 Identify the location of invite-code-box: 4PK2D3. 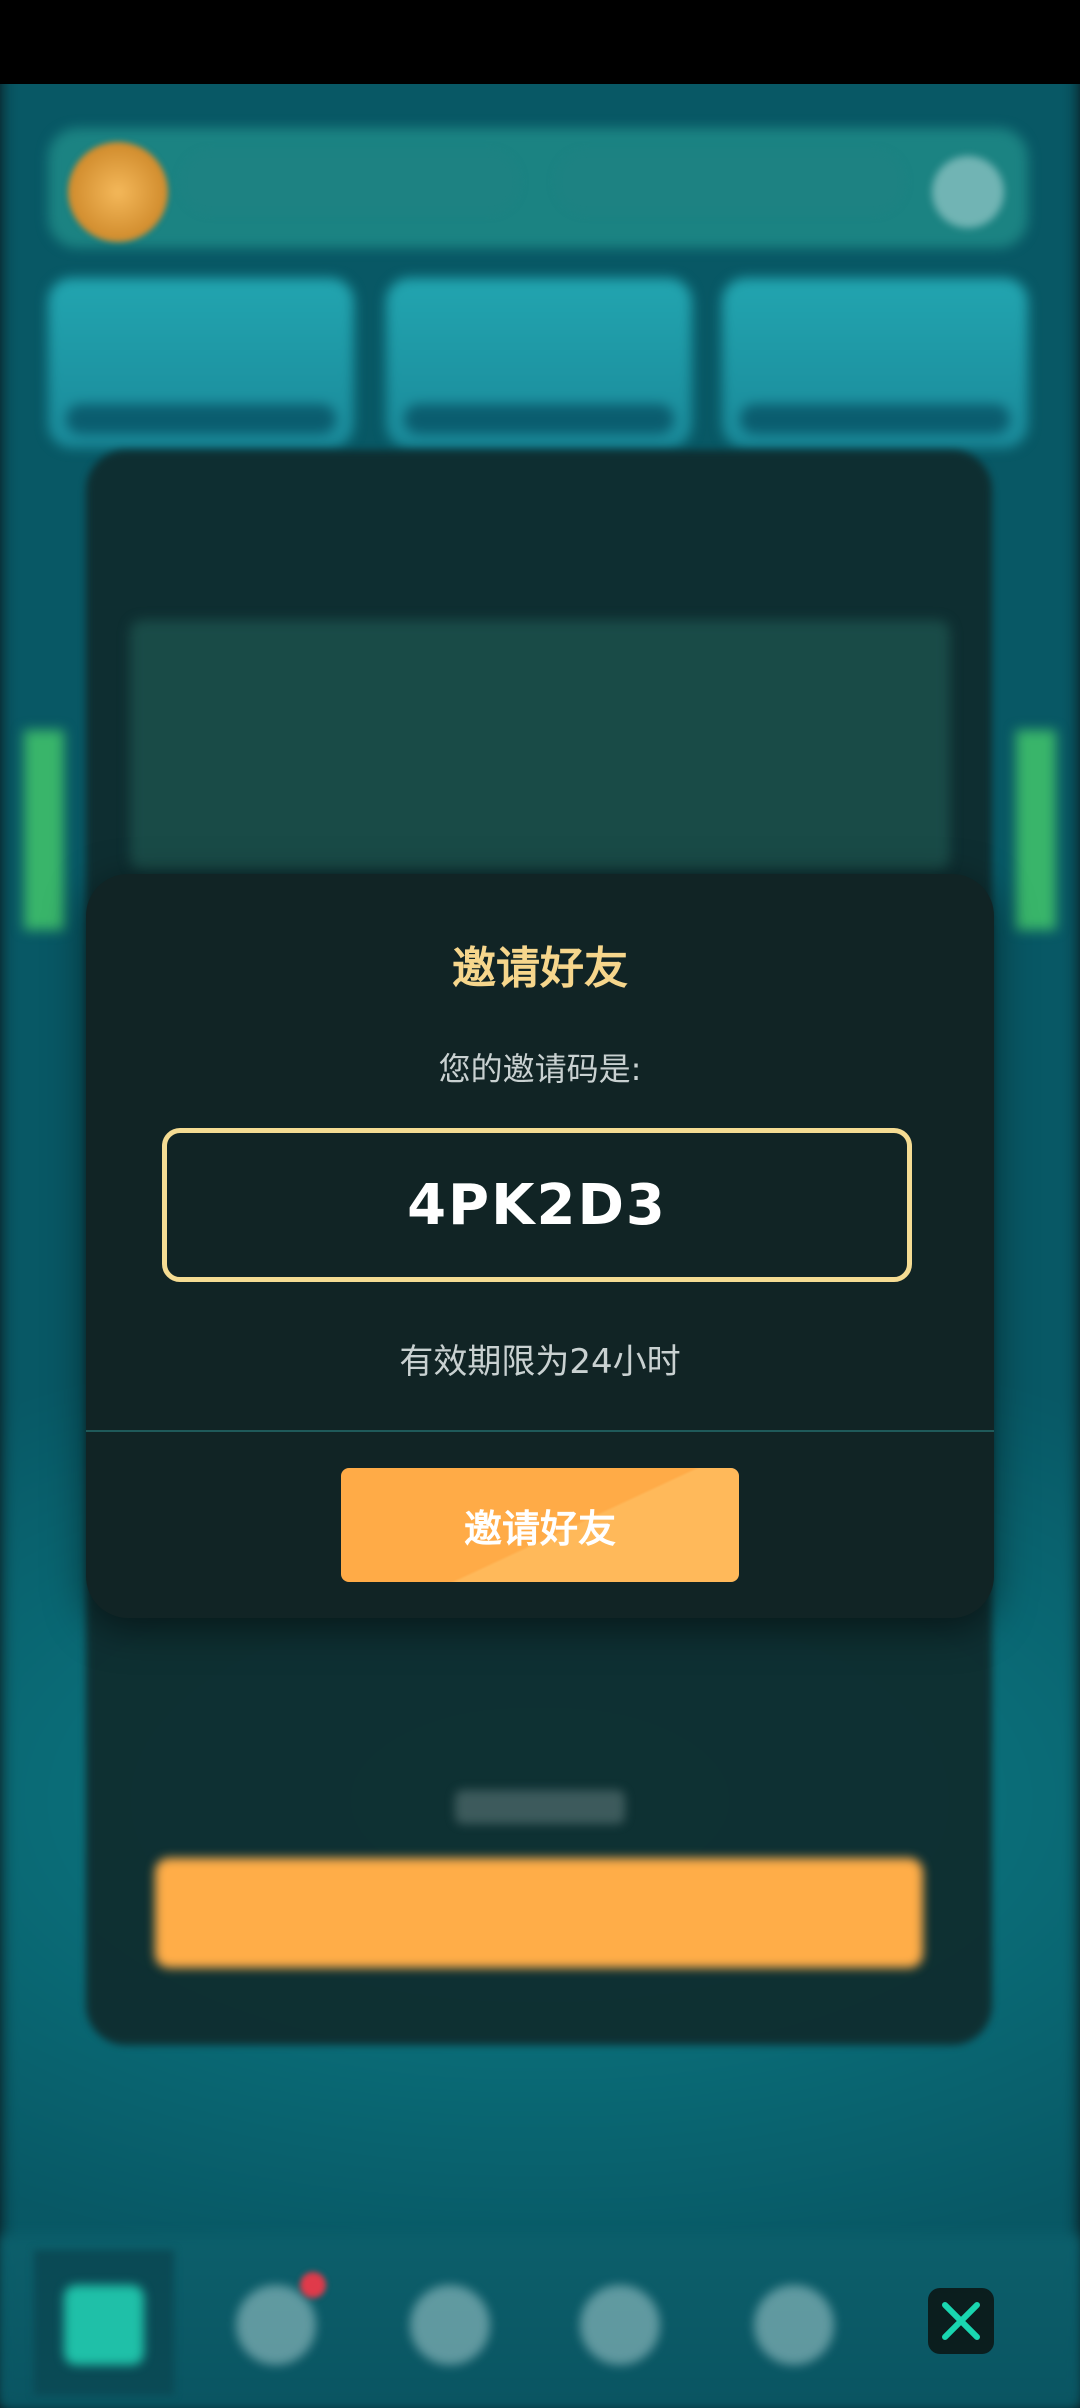
(537, 1205).